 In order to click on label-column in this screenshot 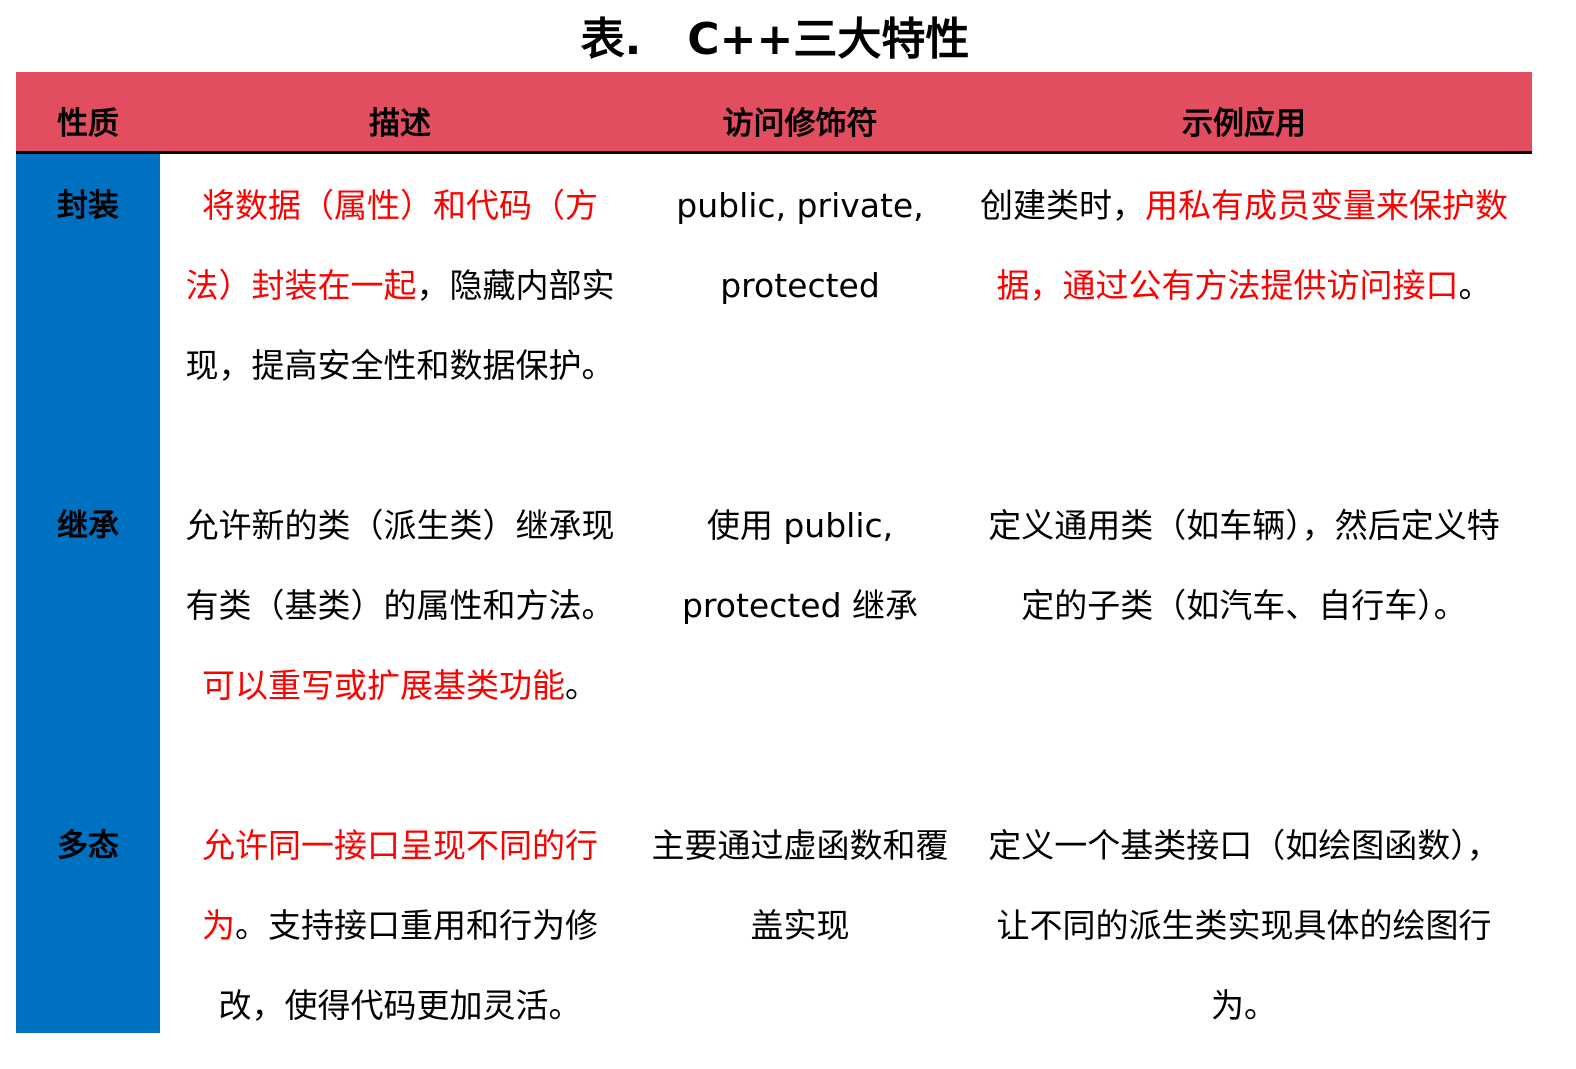, I will do `click(88, 593)`.